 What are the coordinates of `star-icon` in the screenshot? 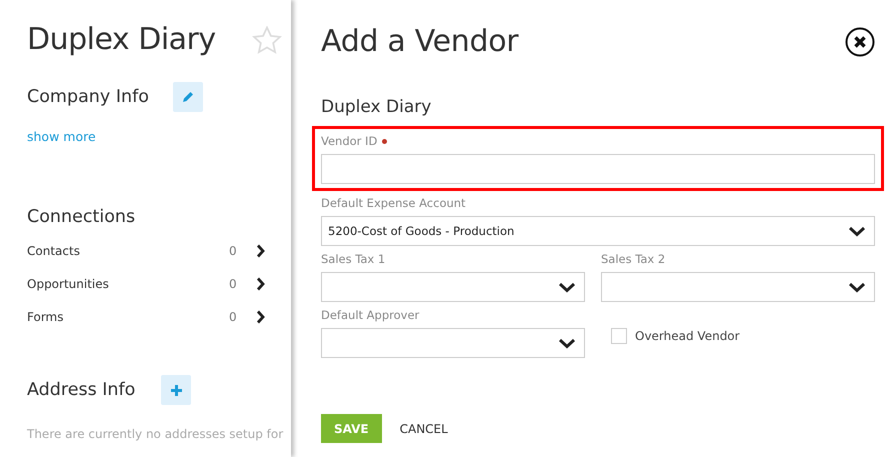 It's located at (267, 40).